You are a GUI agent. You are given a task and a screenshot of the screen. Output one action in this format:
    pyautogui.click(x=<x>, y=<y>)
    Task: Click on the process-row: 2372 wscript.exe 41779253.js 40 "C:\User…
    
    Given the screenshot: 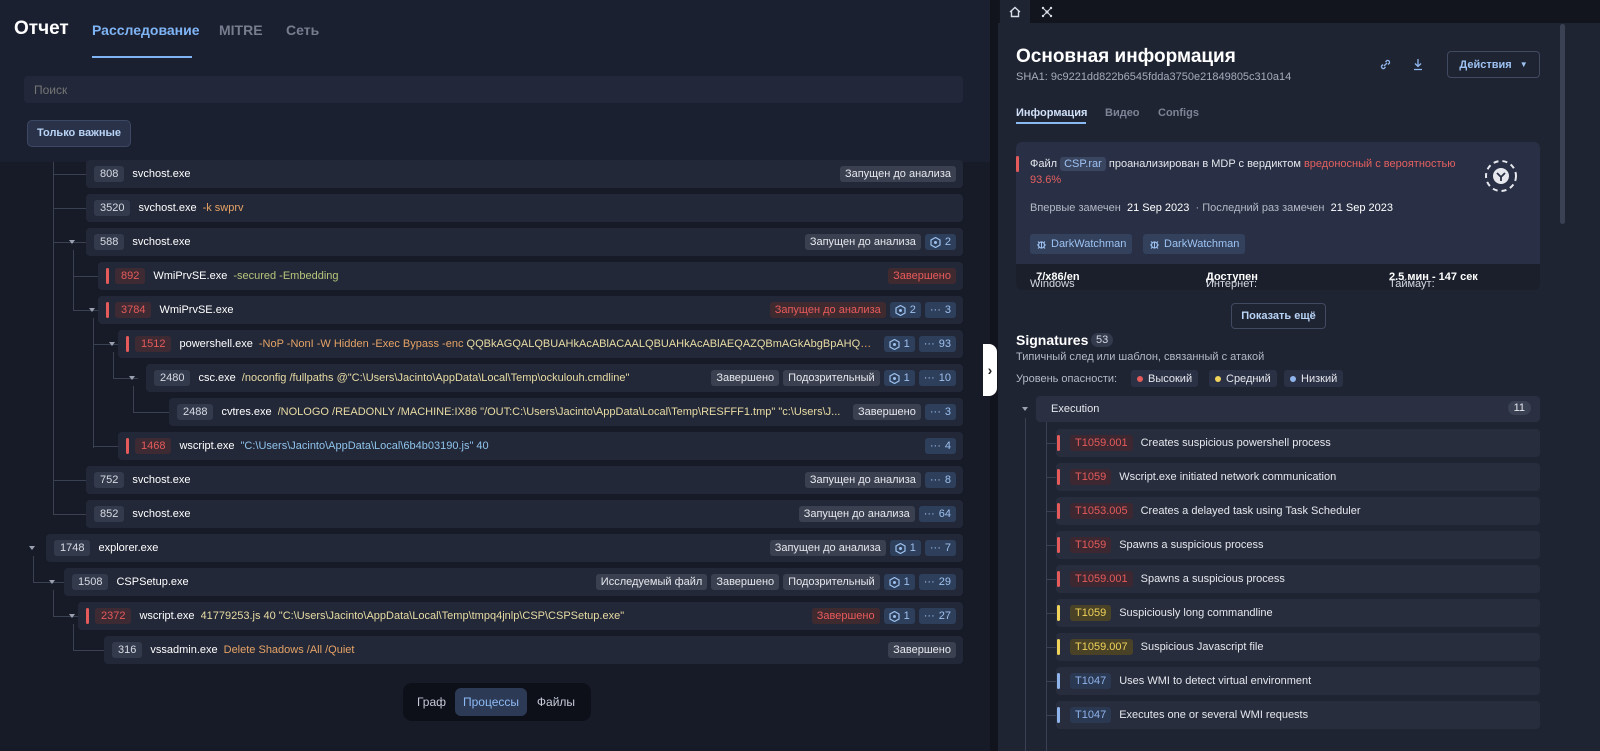 What is the action you would take?
    pyautogui.click(x=520, y=616)
    